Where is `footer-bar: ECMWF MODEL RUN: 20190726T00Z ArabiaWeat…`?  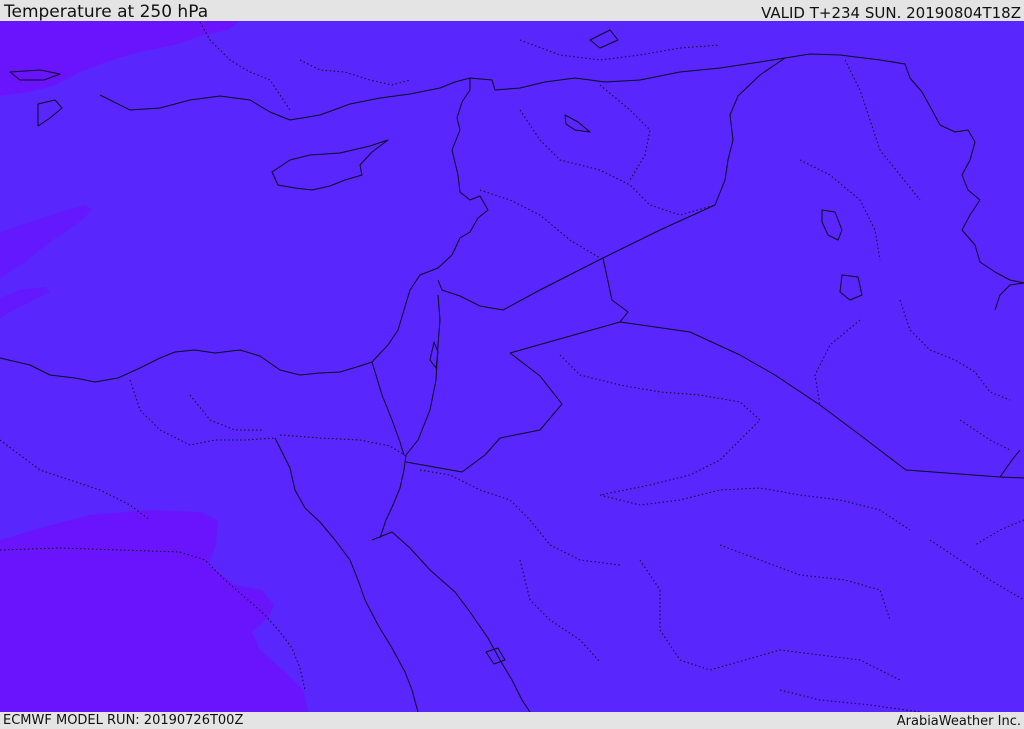 footer-bar: ECMWF MODEL RUN: 20190726T00Z ArabiaWeat… is located at coordinates (512, 720).